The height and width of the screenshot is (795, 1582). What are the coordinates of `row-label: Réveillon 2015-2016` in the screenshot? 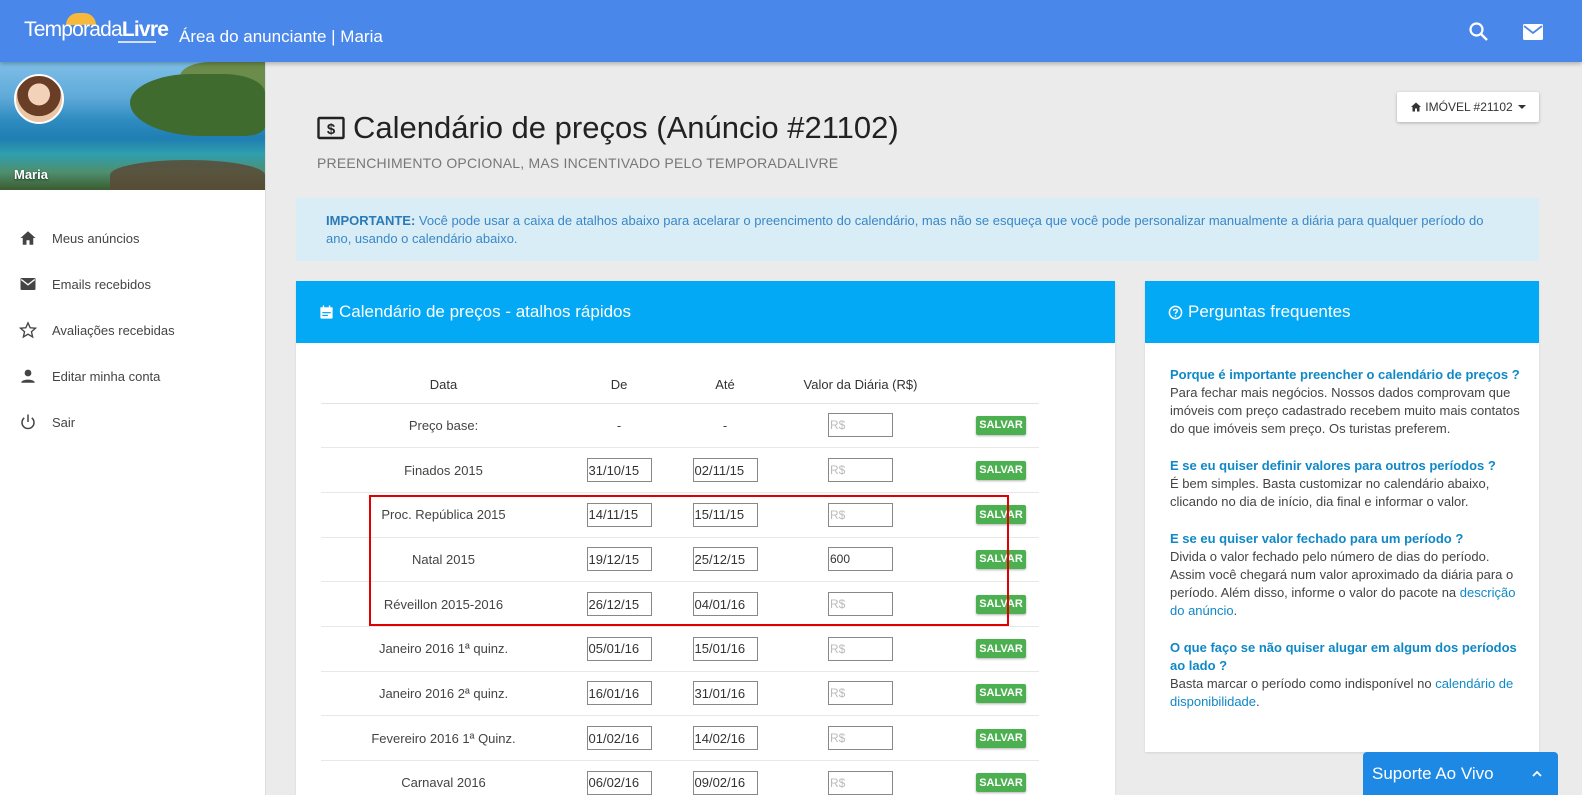 It's located at (443, 604).